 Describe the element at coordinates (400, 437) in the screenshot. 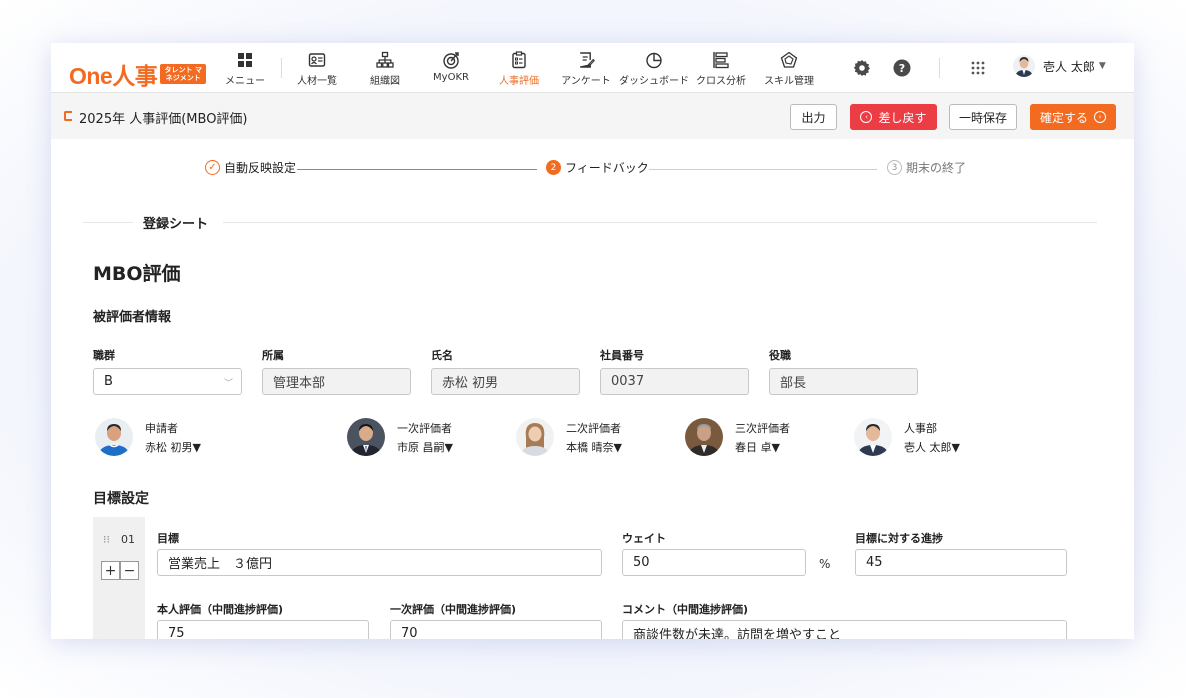

I see `evaluator-first: 一次評価者 市原 昌嗣▼` at that location.